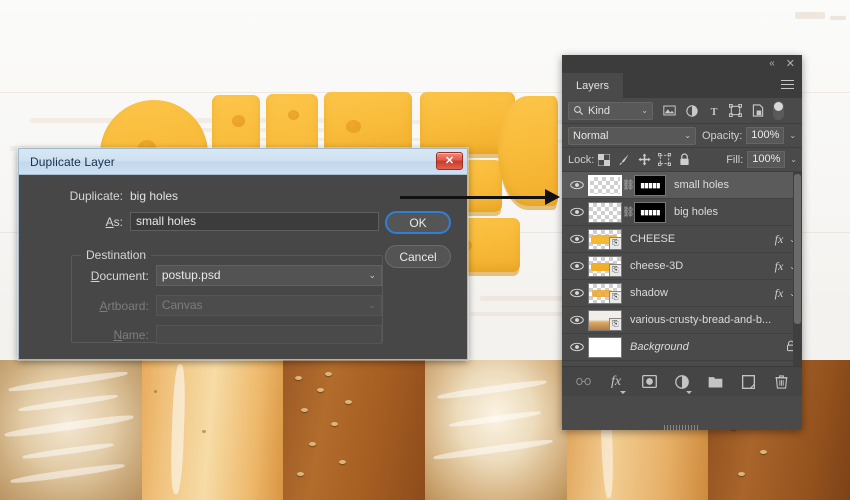 This screenshot has height=500, width=850. I want to click on svg-text: T, so click(713, 111).